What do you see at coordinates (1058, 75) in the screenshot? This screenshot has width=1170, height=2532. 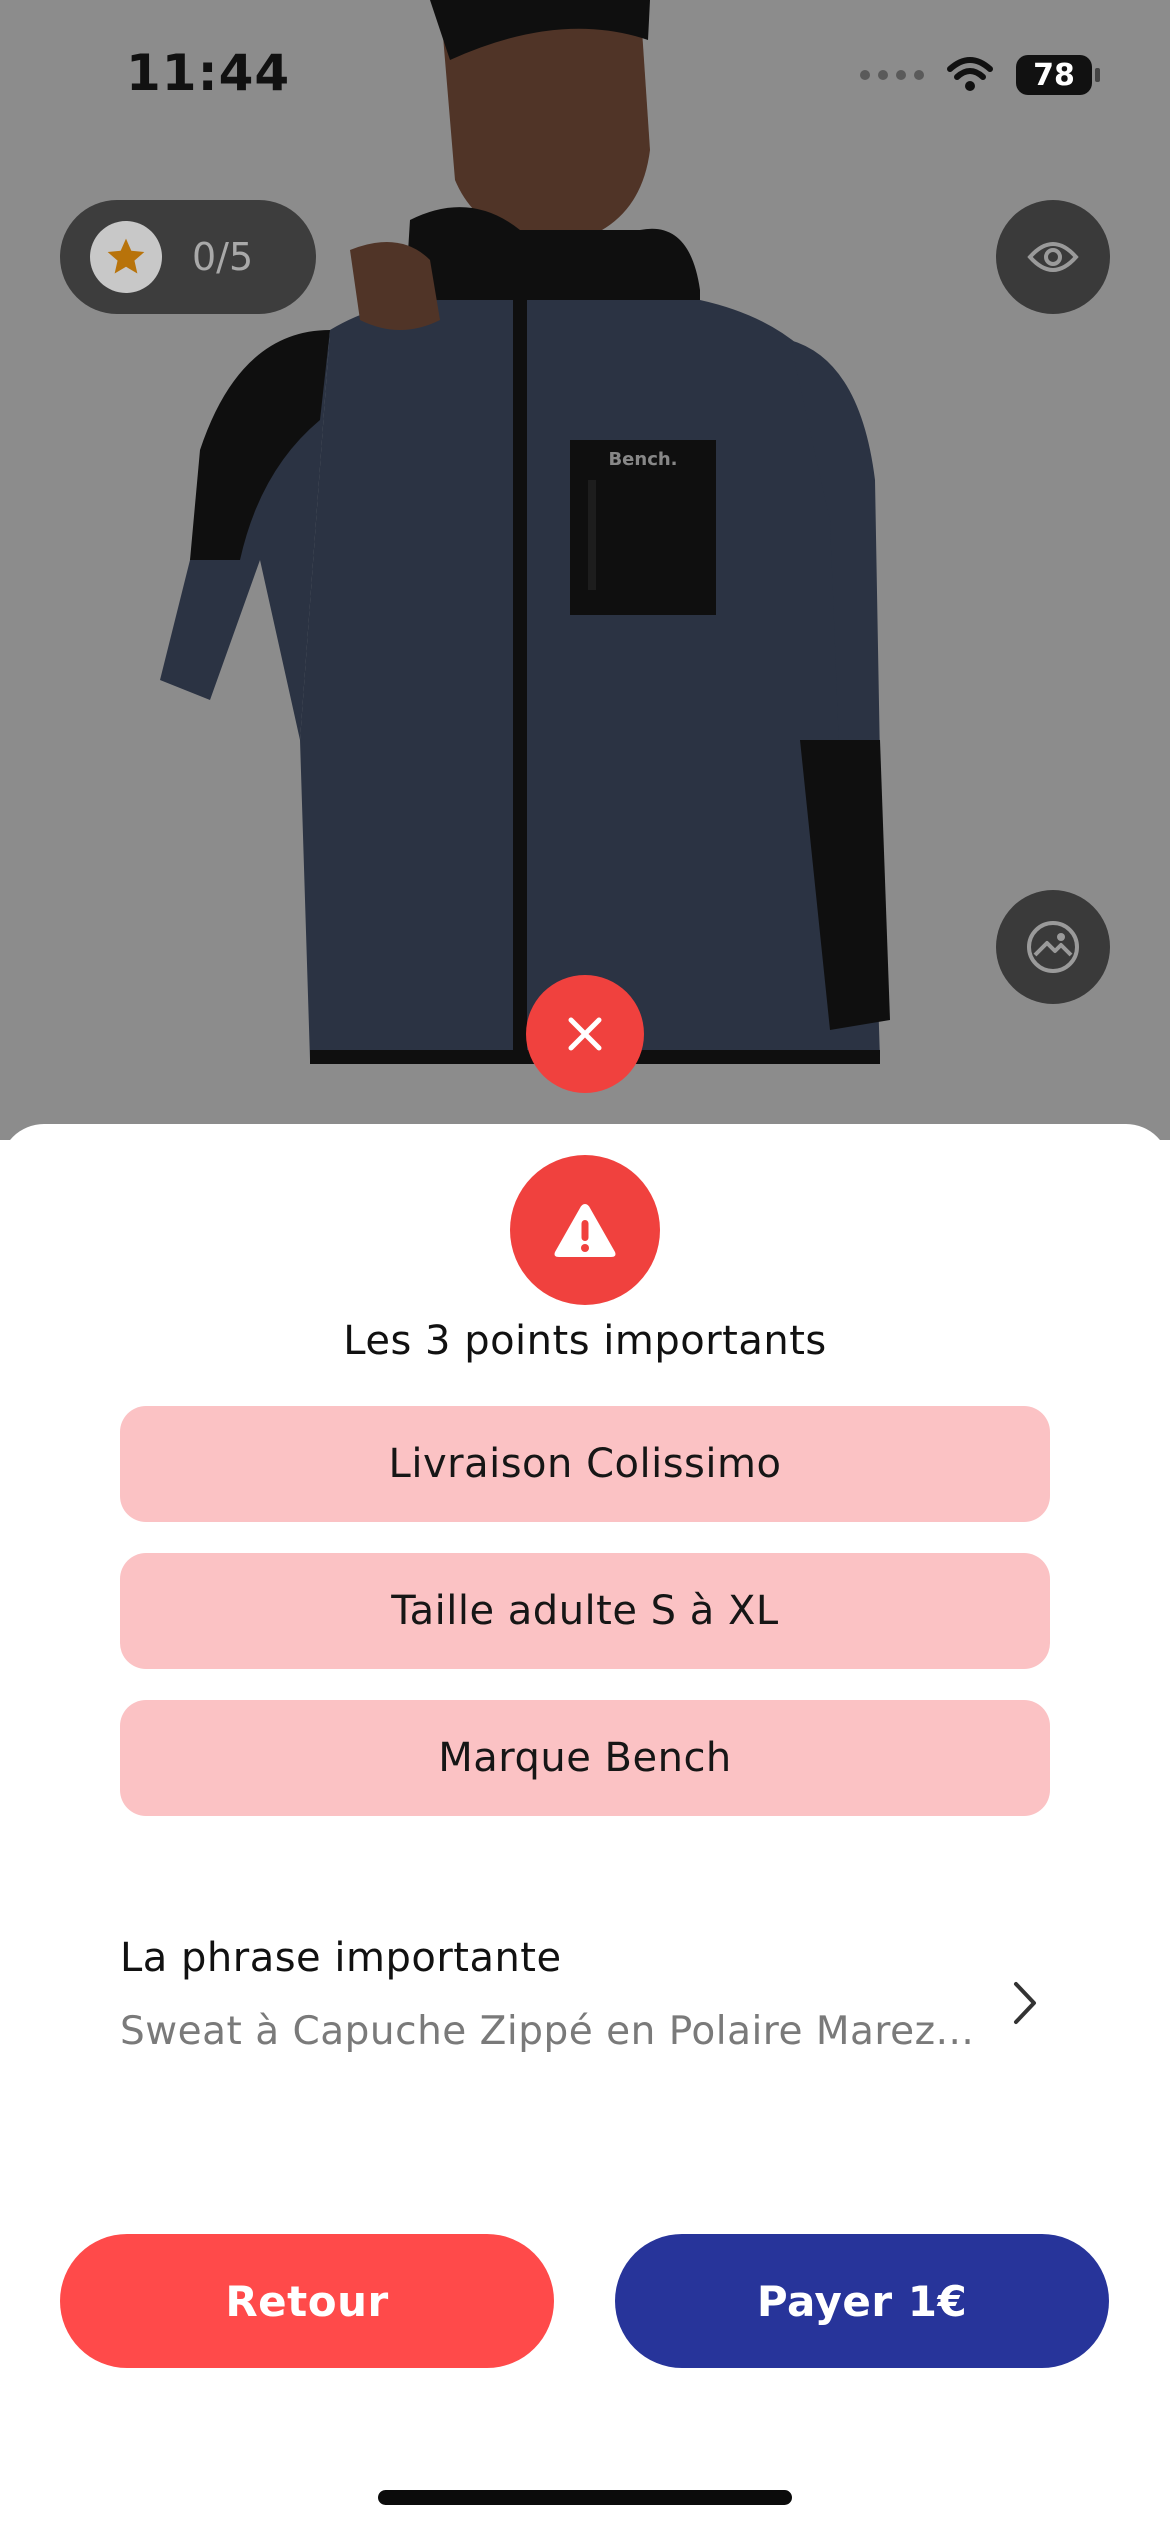 I see `battery-indicator: 78` at bounding box center [1058, 75].